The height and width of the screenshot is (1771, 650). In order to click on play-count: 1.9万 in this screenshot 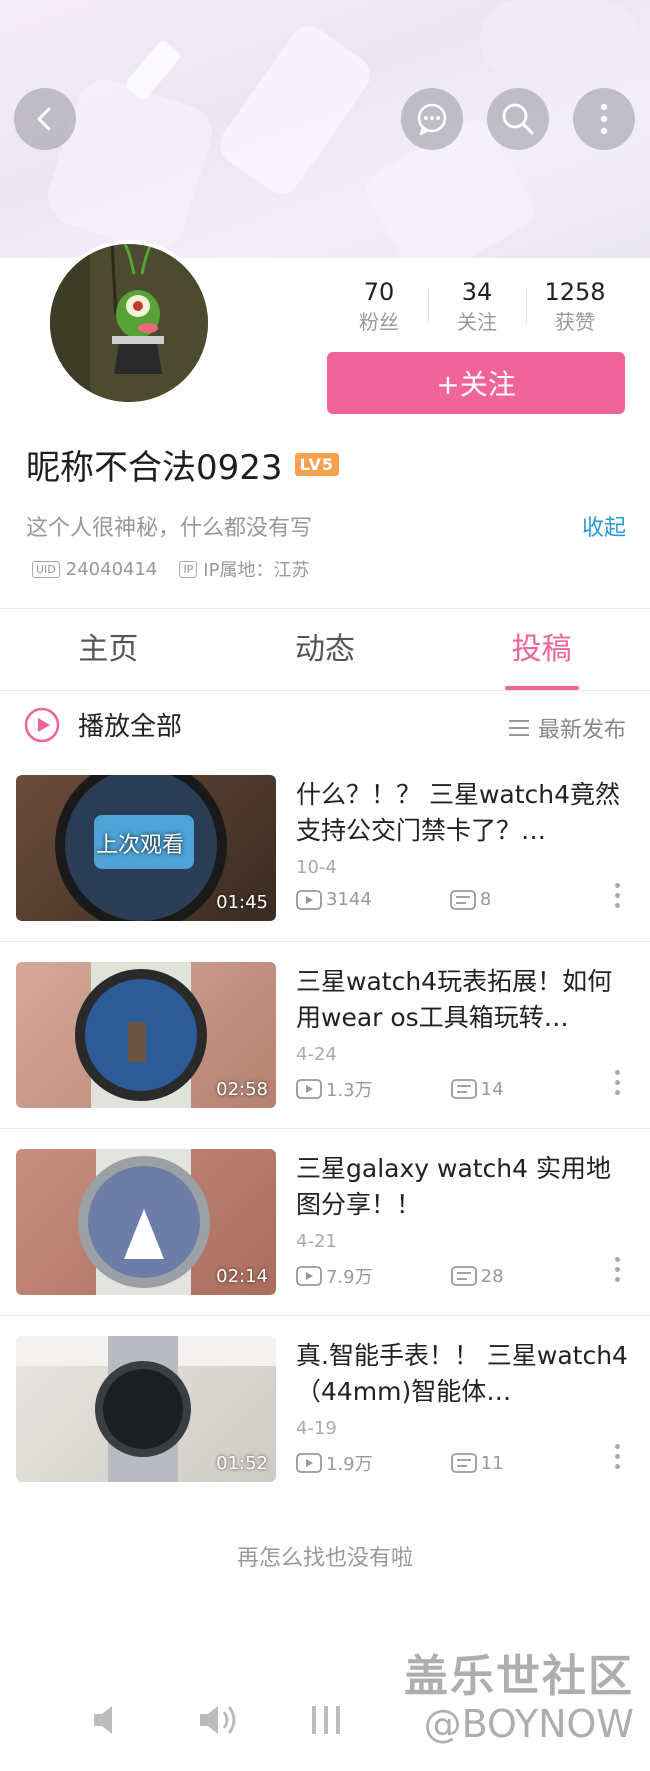, I will do `click(349, 1464)`.